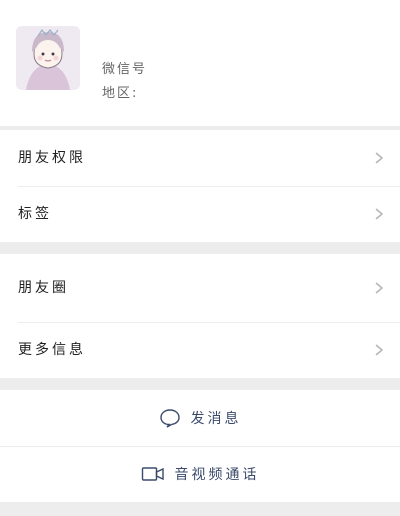 The image size is (400, 516). What do you see at coordinates (125, 69) in the screenshot?
I see `wechat-id-label: 微信号` at bounding box center [125, 69].